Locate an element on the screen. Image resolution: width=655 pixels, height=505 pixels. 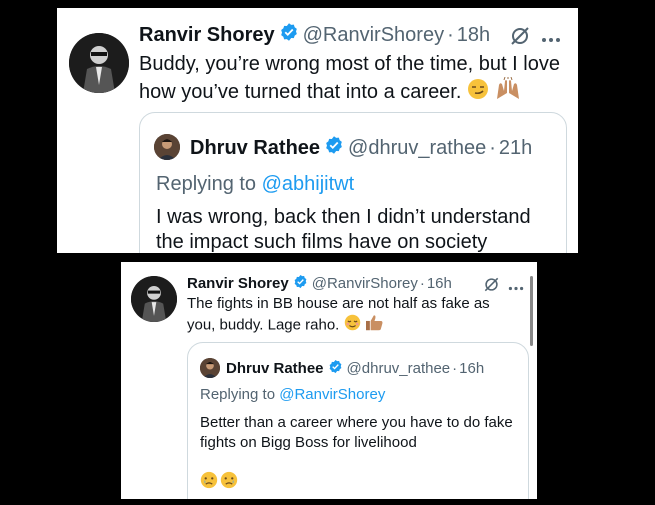
replying-to: Replying to @RanvirShorey is located at coordinates (292, 394).